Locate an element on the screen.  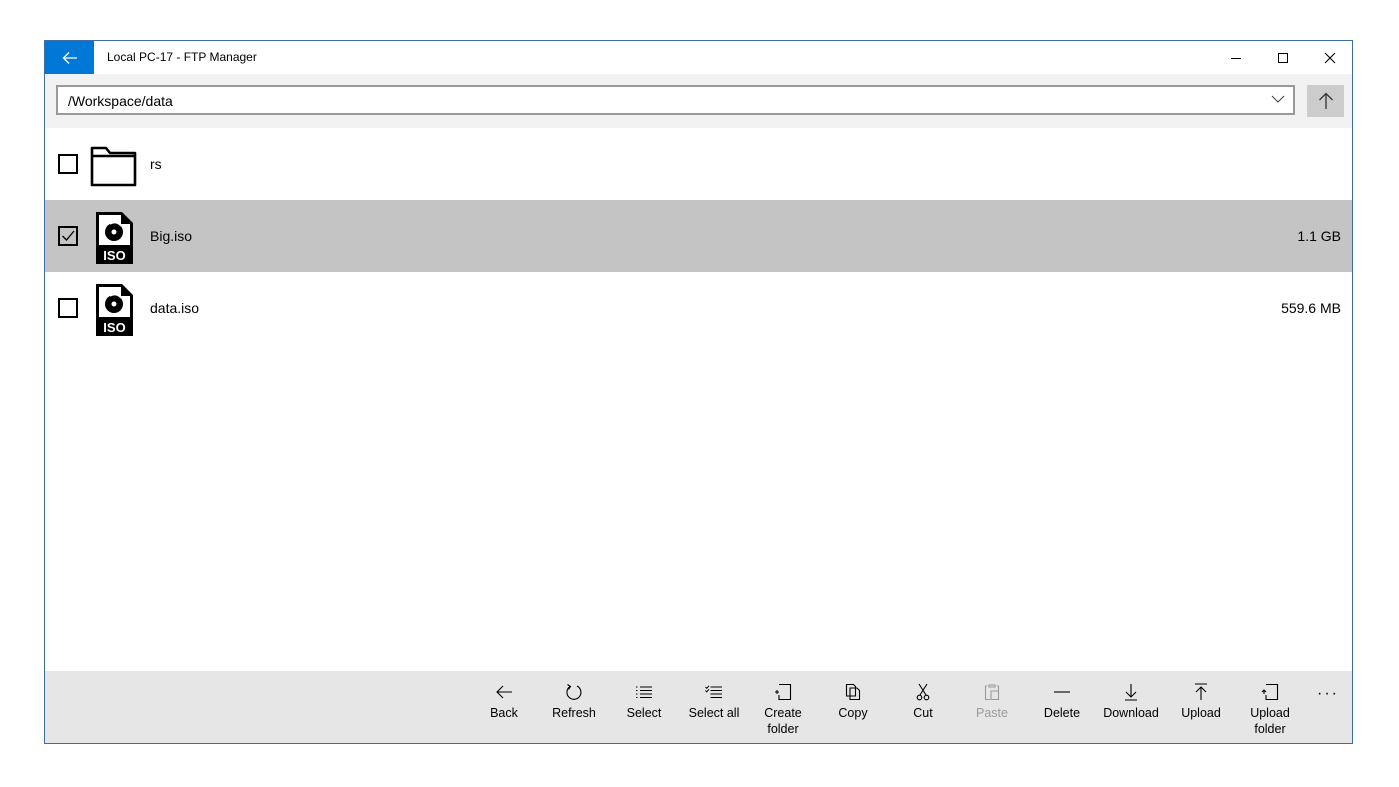
upload-folder-button: Upload folder is located at coordinates (1270, 707).